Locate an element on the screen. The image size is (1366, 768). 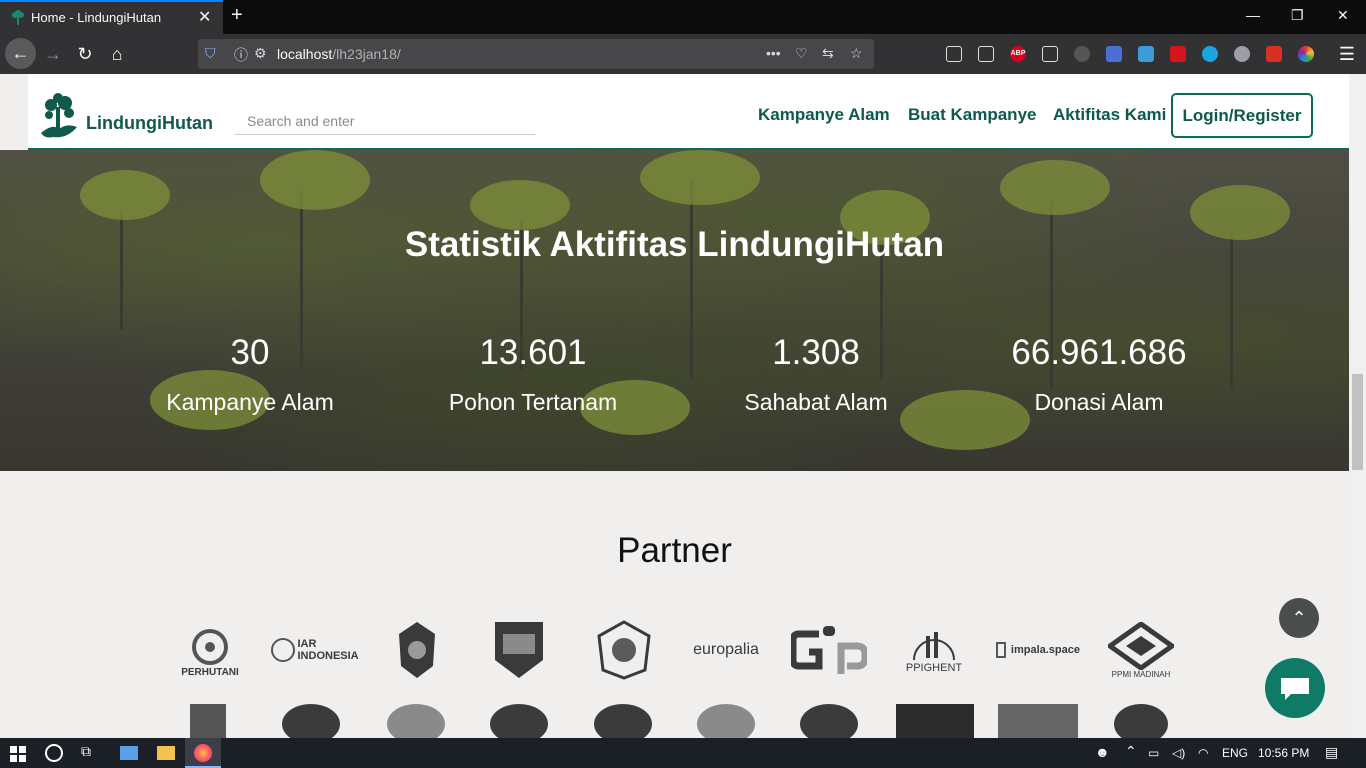
logo-text: LindungiHutan is located at coordinates (149, 123).